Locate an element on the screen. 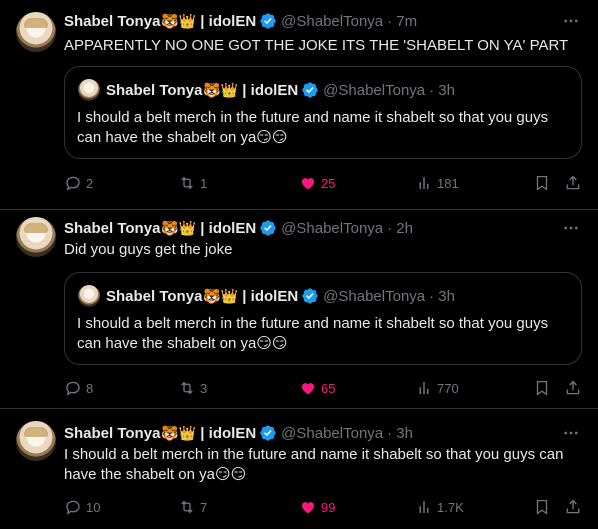 The image size is (598, 529). reply-button: 8 is located at coordinates (78, 388).